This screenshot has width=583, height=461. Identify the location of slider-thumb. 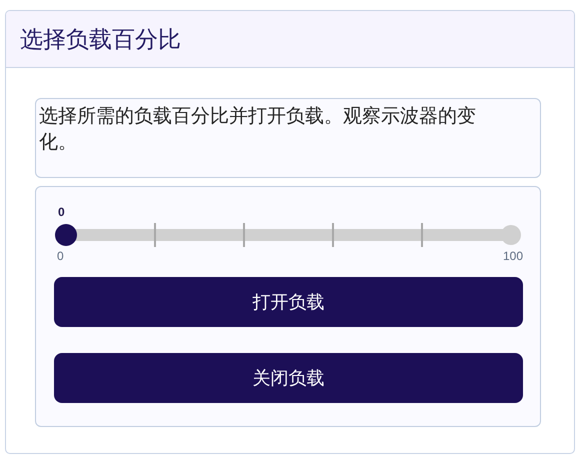
(66, 235).